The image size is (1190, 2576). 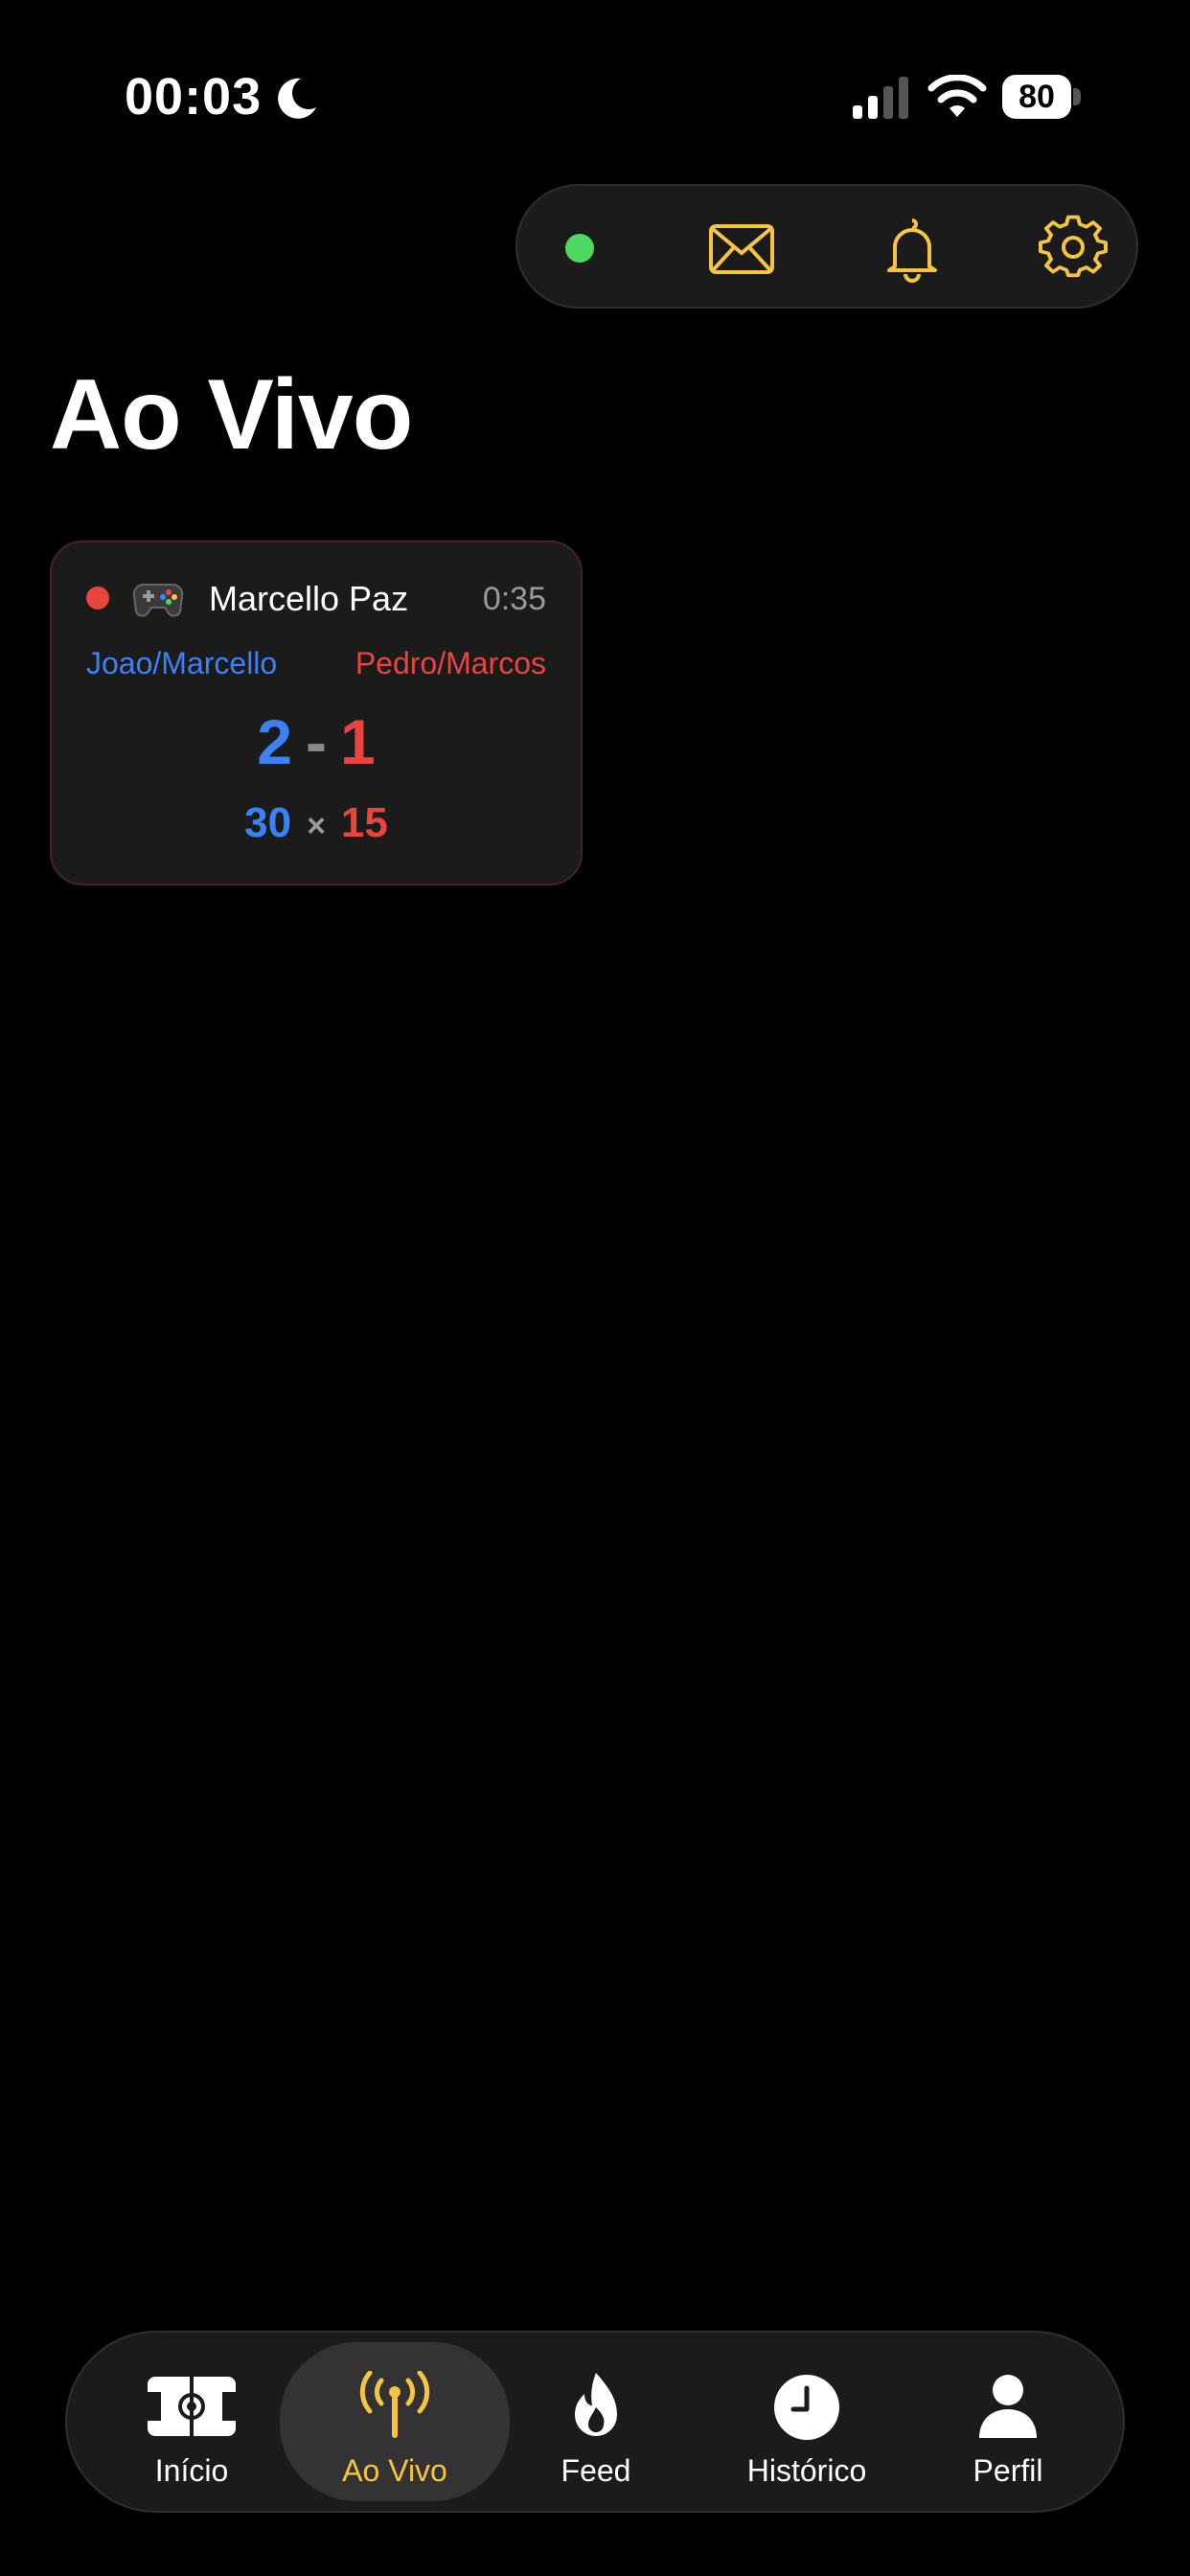 I want to click on bell-icon, so click(x=913, y=249).